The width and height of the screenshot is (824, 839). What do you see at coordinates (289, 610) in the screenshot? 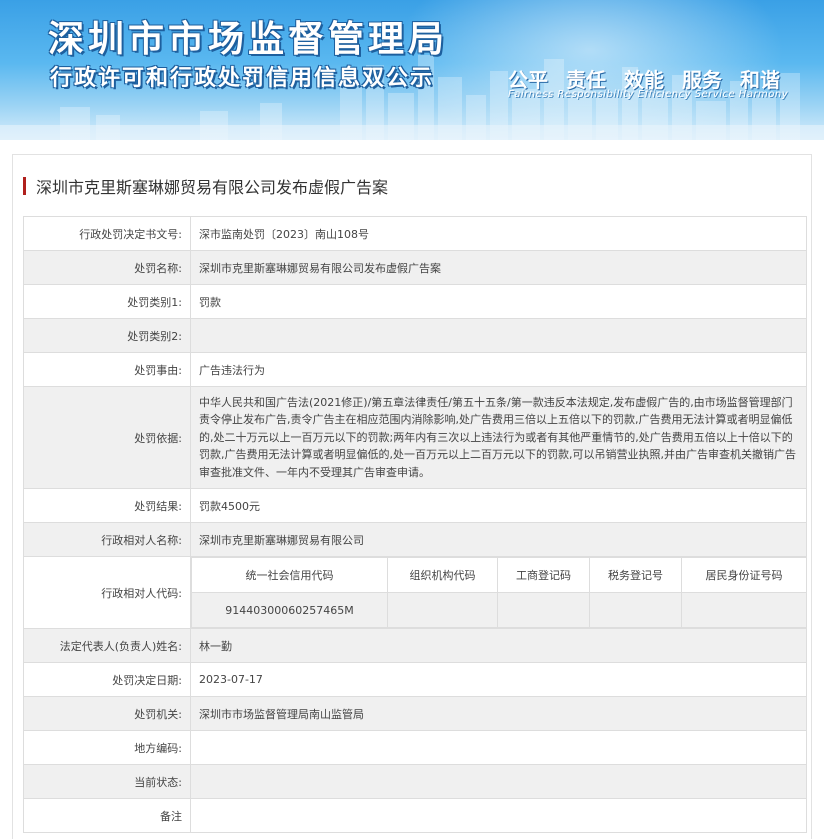
I see `credit-code-value: 91440300060257465M` at bounding box center [289, 610].